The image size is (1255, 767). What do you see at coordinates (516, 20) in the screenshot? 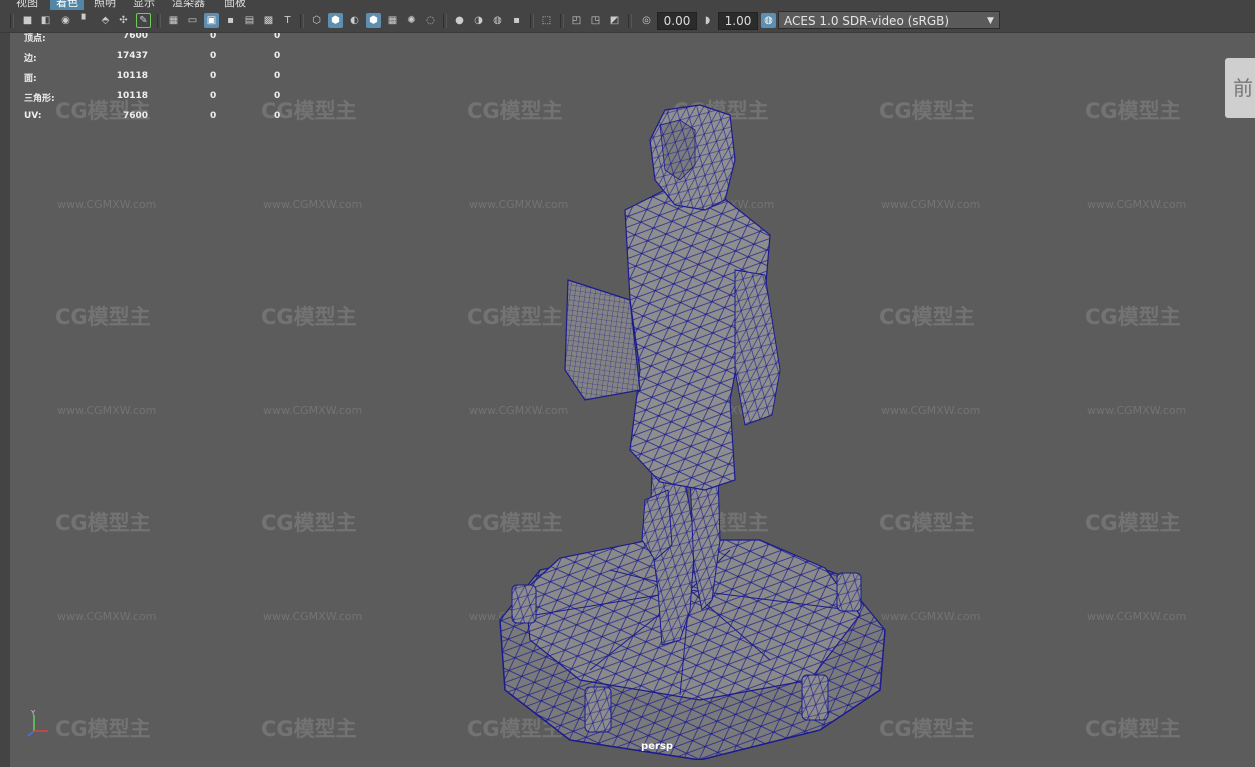
I see `depth-of-field-icon: ▪` at bounding box center [516, 20].